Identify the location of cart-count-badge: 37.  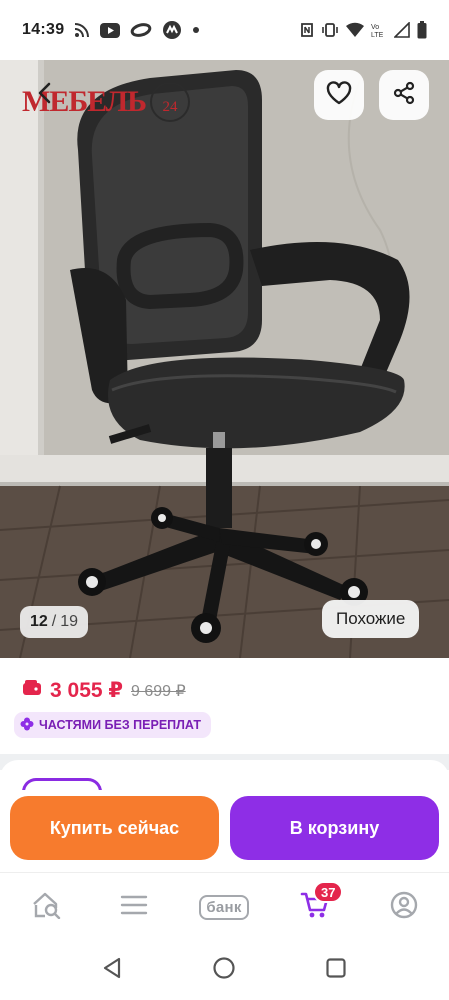
(328, 892).